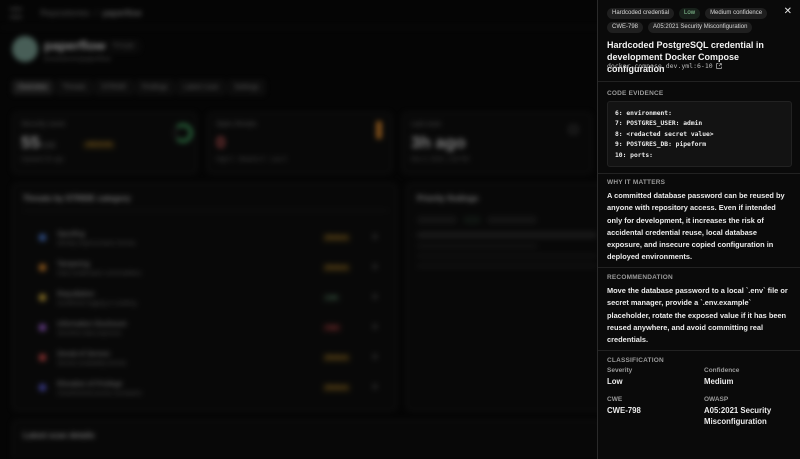 The image size is (800, 459). Describe the element at coordinates (77, 198) in the screenshot. I see `section-title: Threats by STRIDE category` at that location.